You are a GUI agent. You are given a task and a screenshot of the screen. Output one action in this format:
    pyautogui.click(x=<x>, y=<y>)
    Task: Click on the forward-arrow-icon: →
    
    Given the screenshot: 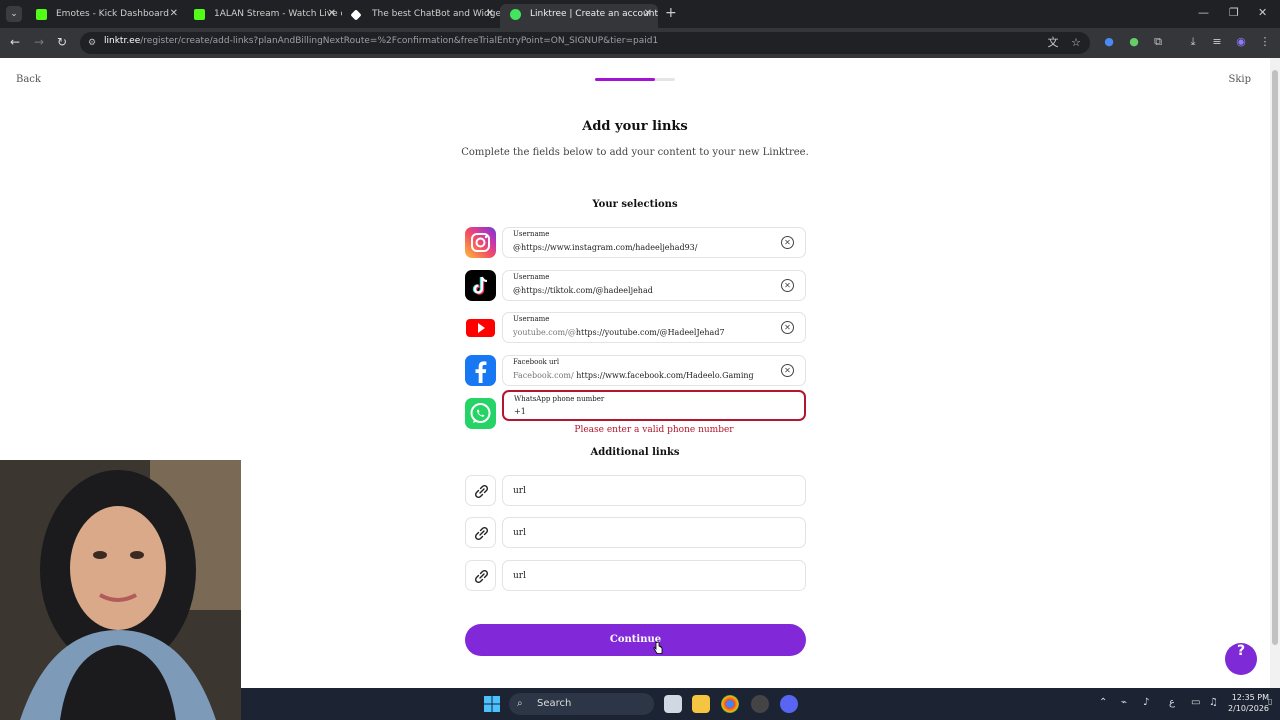 What is the action you would take?
    pyautogui.click(x=39, y=42)
    